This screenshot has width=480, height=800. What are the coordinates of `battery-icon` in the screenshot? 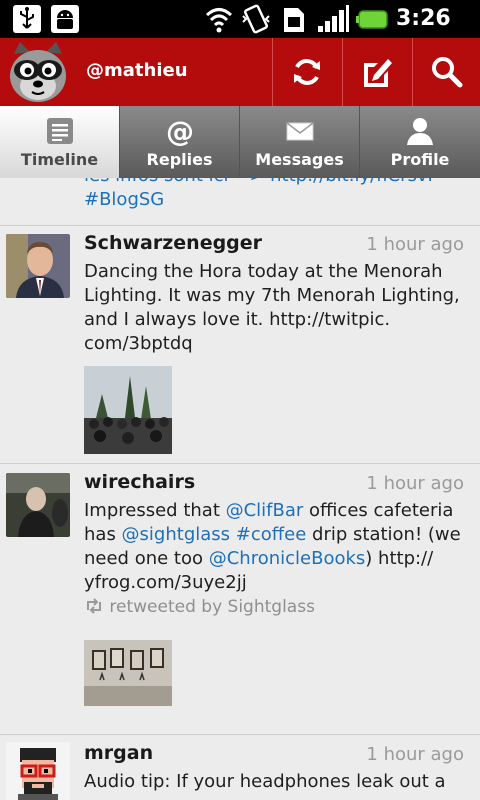 It's located at (372, 19).